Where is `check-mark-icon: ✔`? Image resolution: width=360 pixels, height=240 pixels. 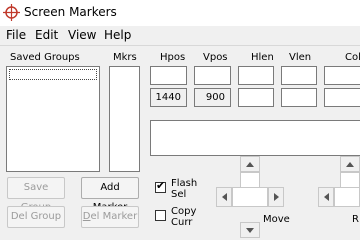 check-mark-icon: ✔ is located at coordinates (161, 185).